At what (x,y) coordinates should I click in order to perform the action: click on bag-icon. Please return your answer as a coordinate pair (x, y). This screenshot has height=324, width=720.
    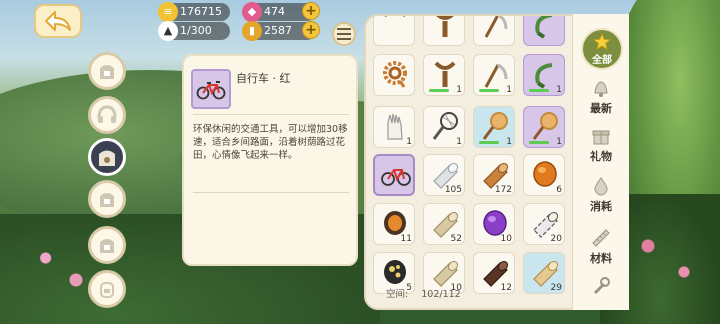
    Looking at the image, I should click on (107, 158).